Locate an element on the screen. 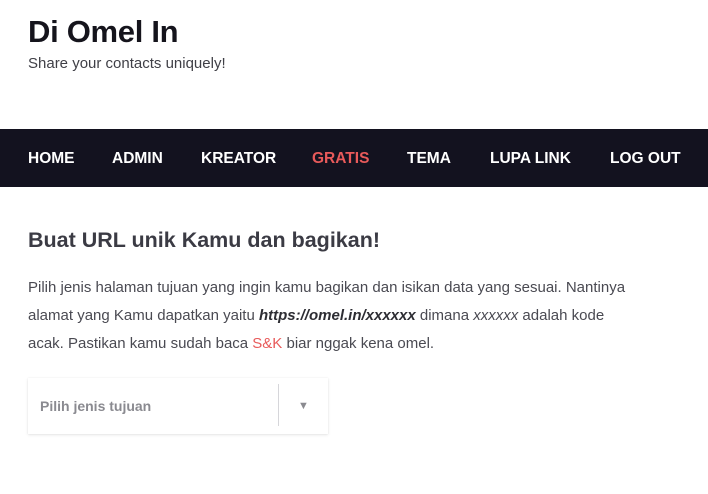  nav-item-admin: ADMIN is located at coordinates (137, 159).